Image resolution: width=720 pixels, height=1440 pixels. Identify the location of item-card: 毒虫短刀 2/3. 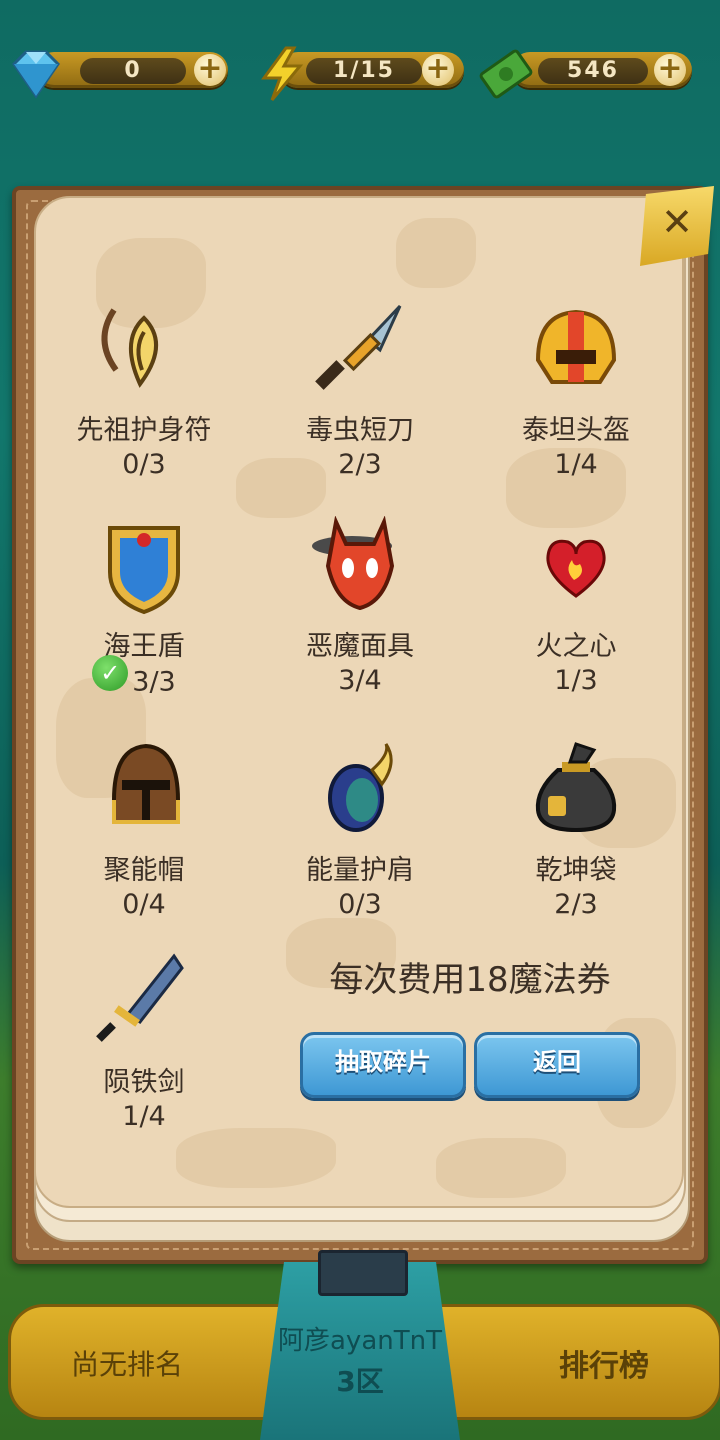
(360, 390).